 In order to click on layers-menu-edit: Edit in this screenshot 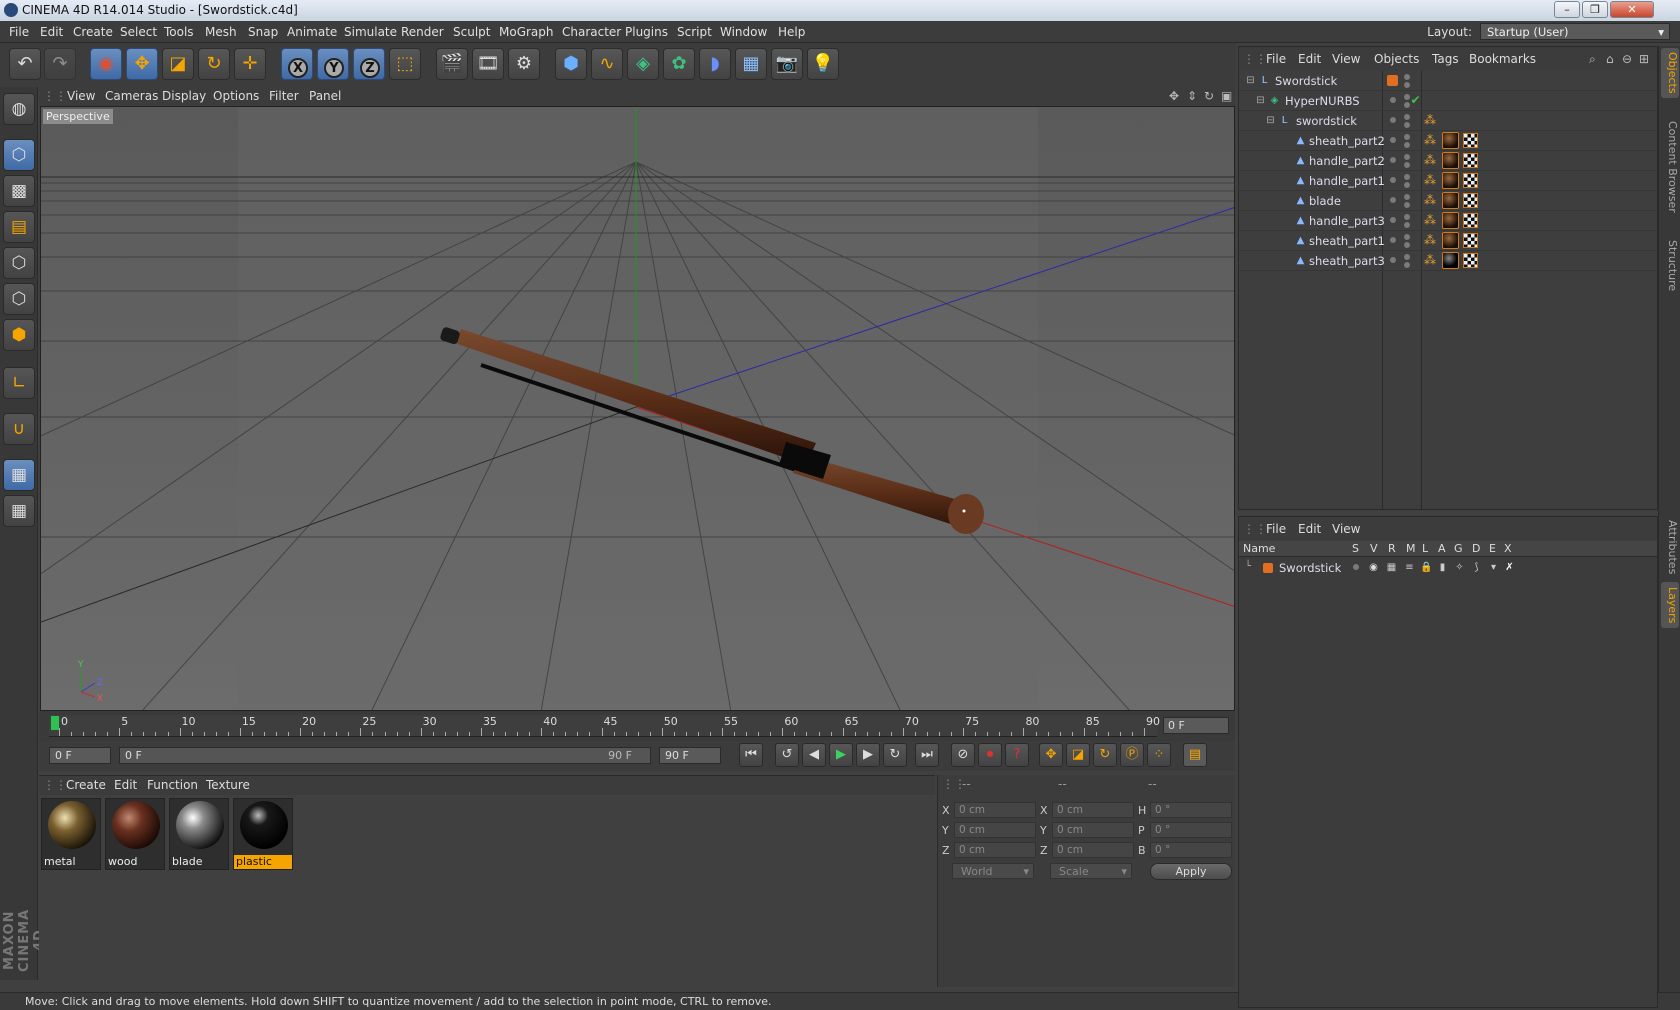, I will do `click(1309, 529)`.